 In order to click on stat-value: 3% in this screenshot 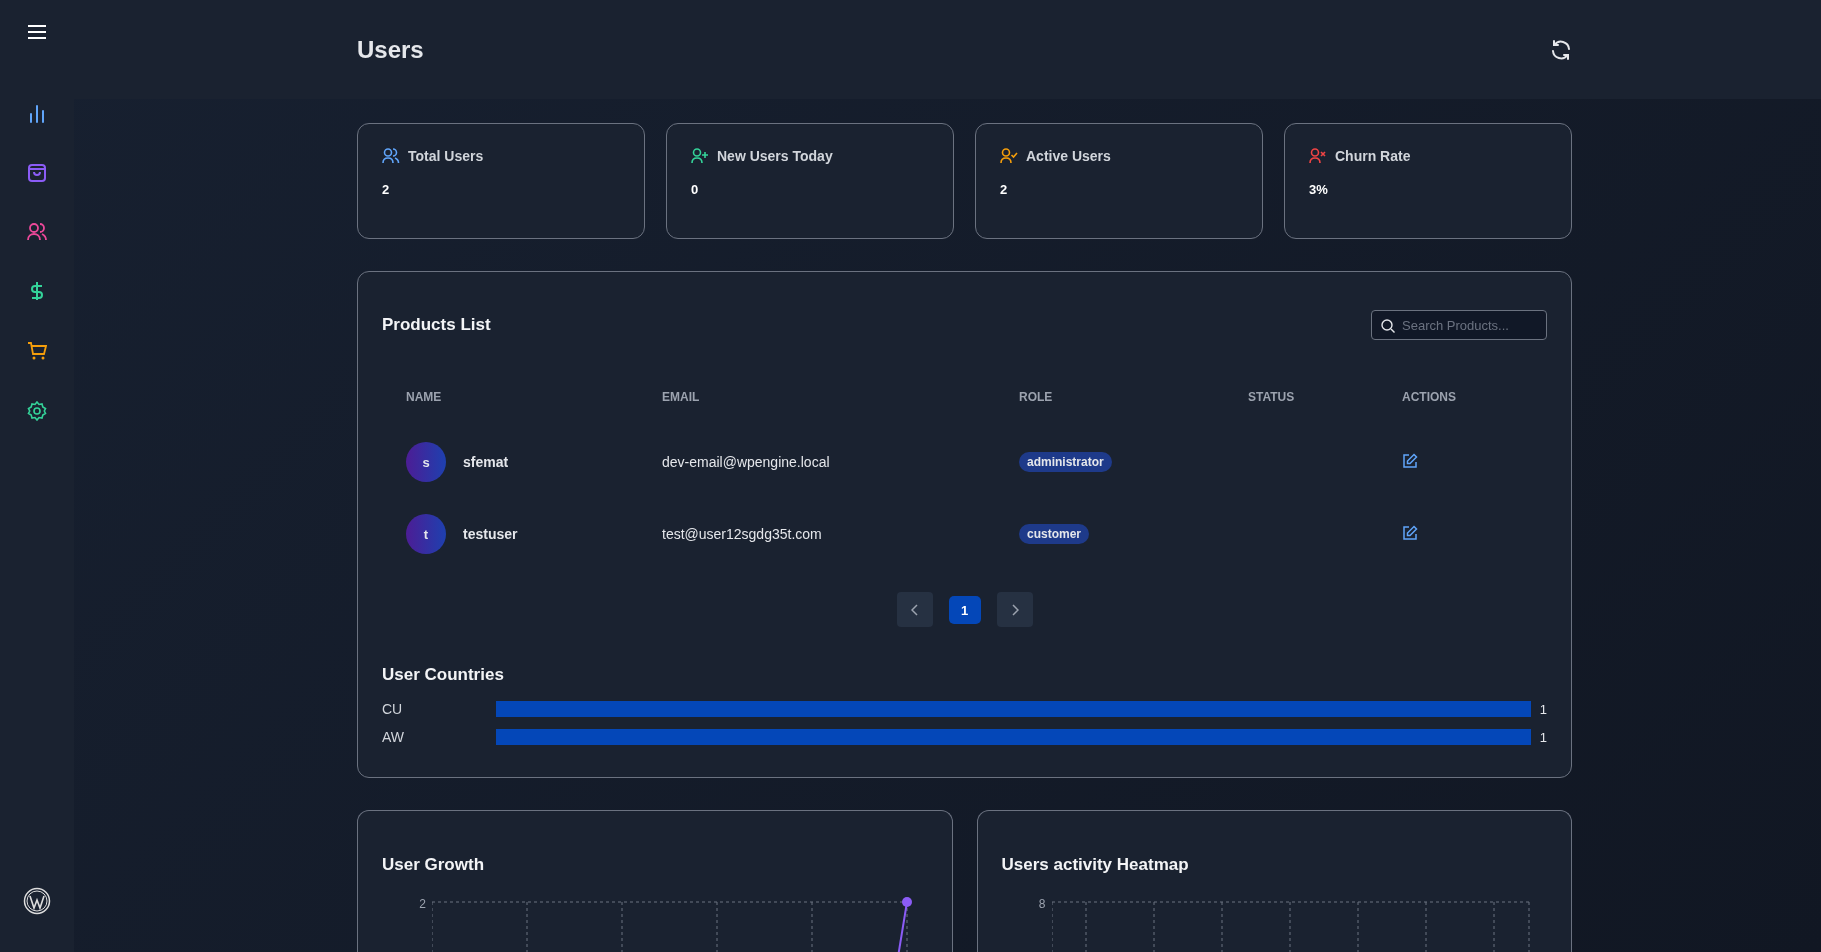, I will do `click(1319, 189)`.